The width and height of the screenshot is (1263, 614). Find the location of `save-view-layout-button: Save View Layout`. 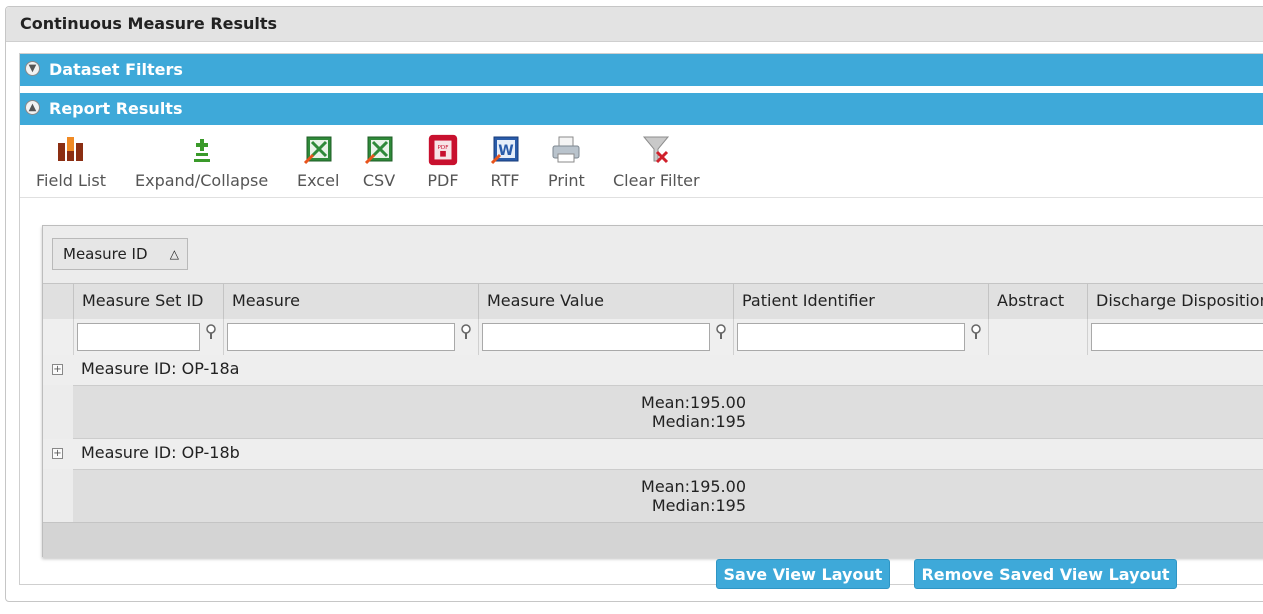

save-view-layout-button: Save View Layout is located at coordinates (803, 574).